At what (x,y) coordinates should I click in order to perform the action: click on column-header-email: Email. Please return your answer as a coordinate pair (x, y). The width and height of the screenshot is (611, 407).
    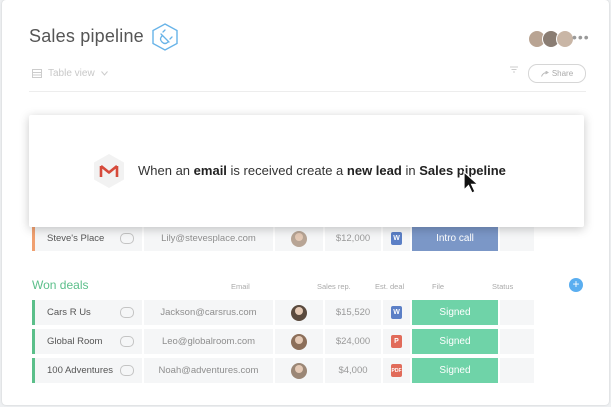
    Looking at the image, I should click on (240, 286).